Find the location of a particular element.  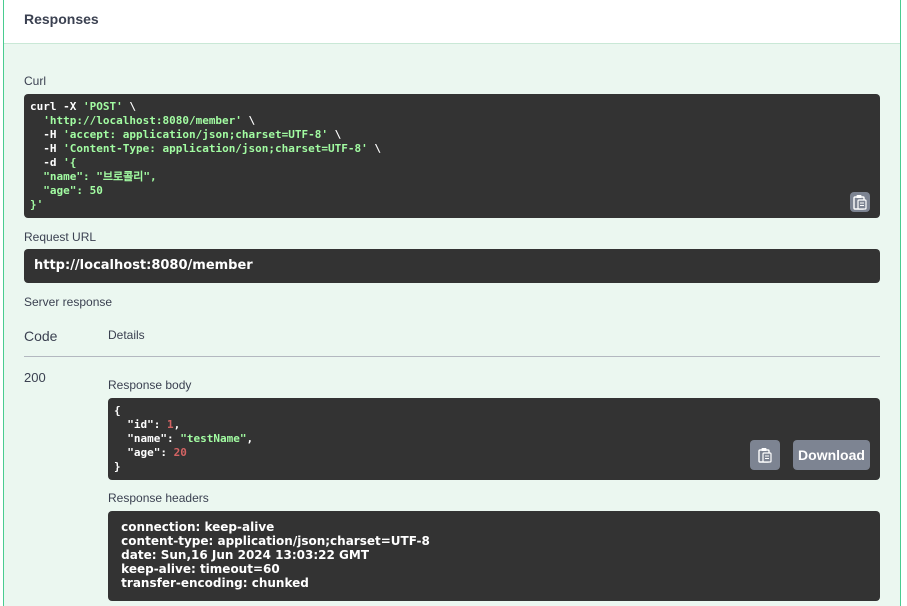

response-body-label: Response body is located at coordinates (150, 385).